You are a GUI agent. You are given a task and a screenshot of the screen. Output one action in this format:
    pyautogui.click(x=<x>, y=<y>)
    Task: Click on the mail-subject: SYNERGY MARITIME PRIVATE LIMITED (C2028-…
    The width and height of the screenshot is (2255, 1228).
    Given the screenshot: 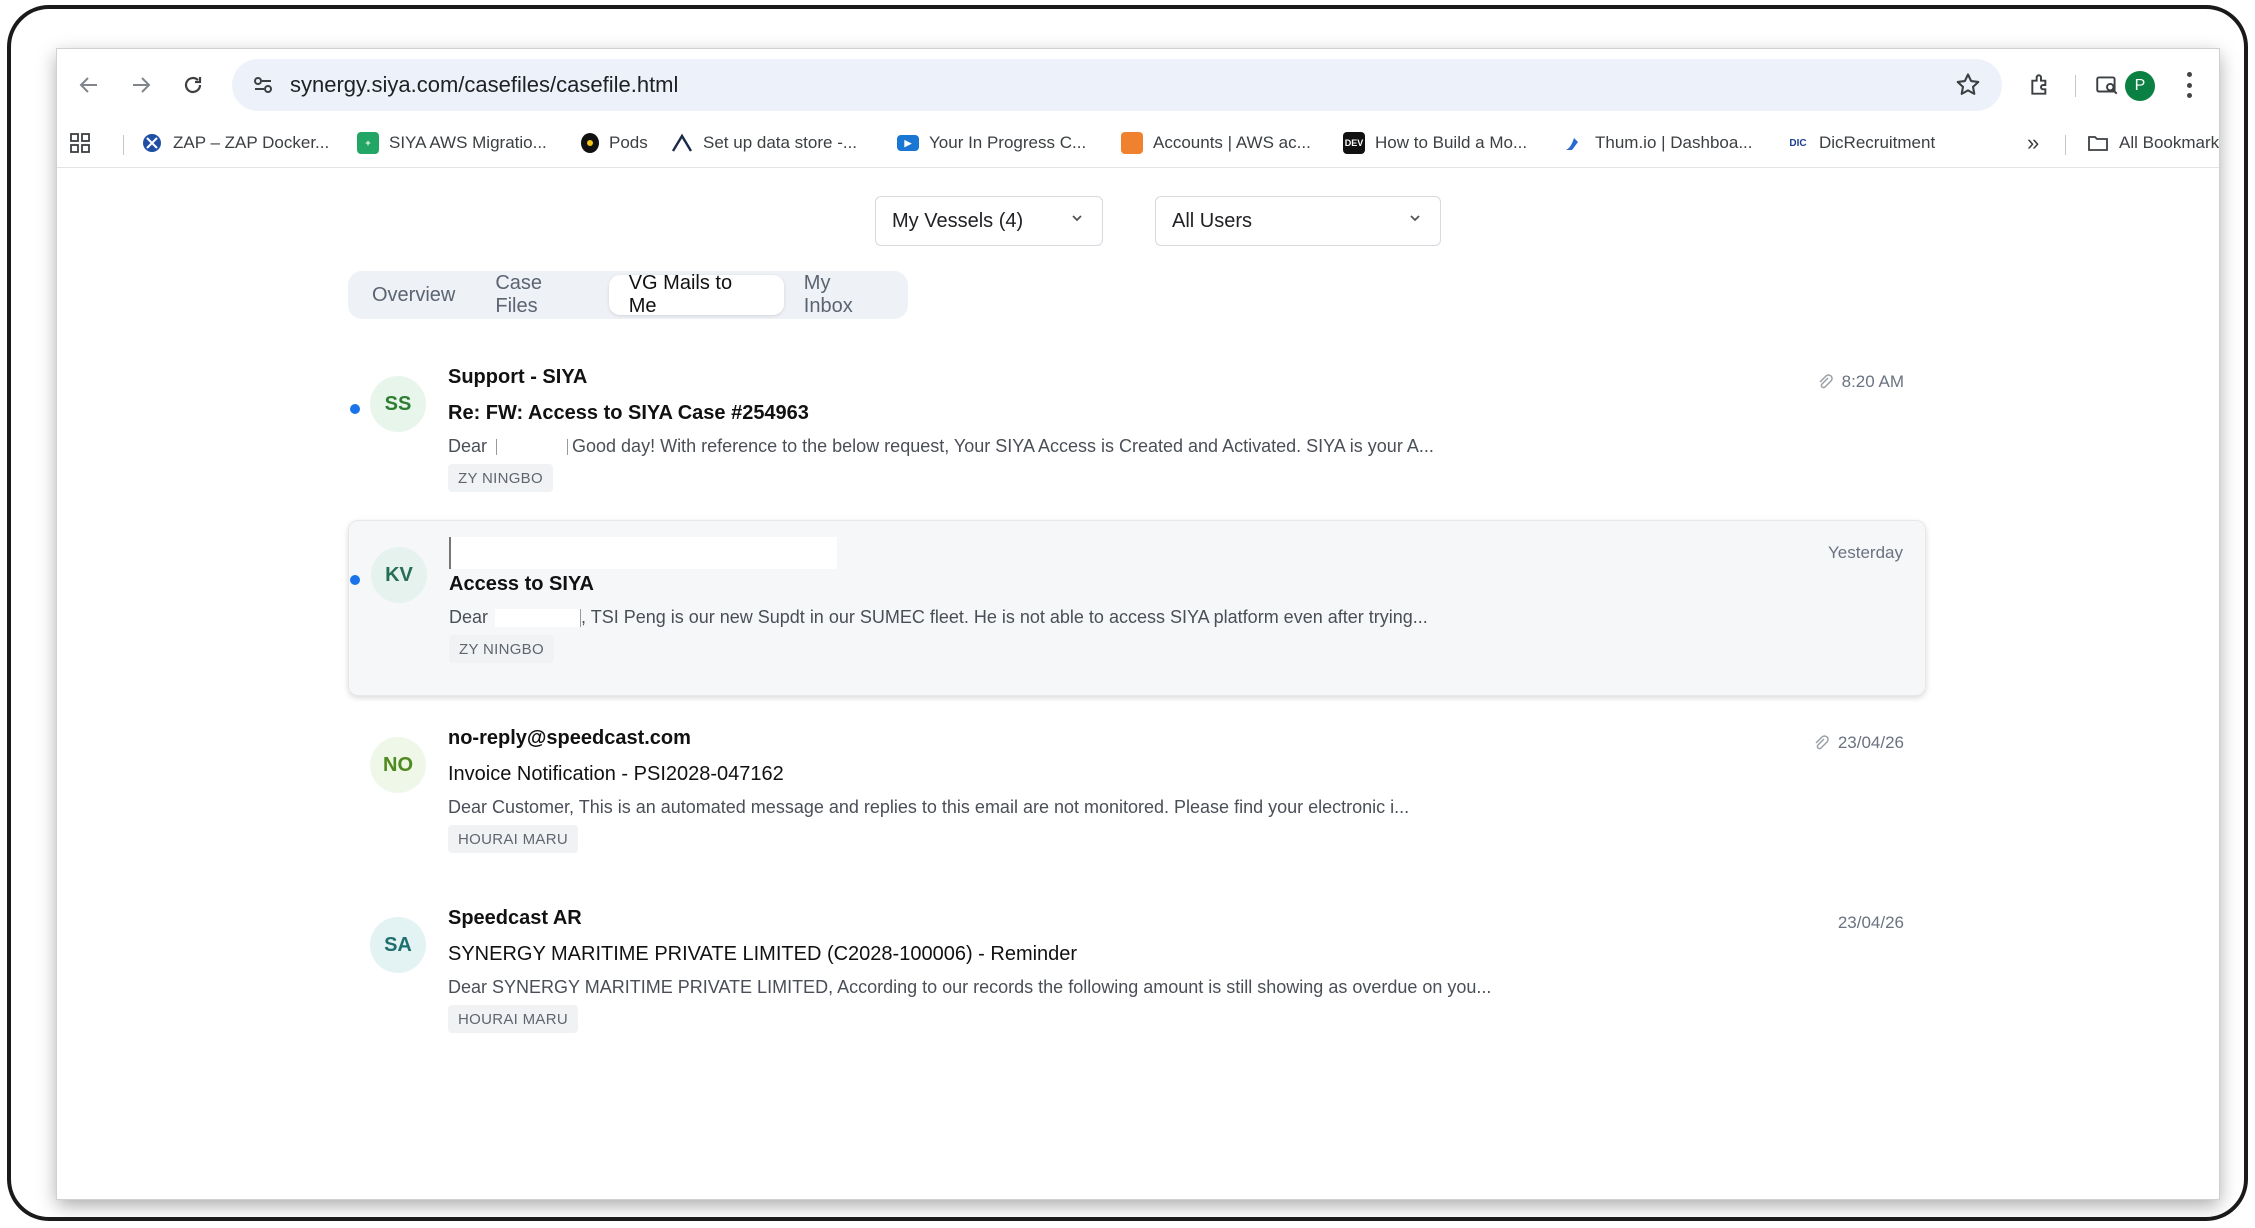 What is the action you would take?
    pyautogui.click(x=763, y=954)
    